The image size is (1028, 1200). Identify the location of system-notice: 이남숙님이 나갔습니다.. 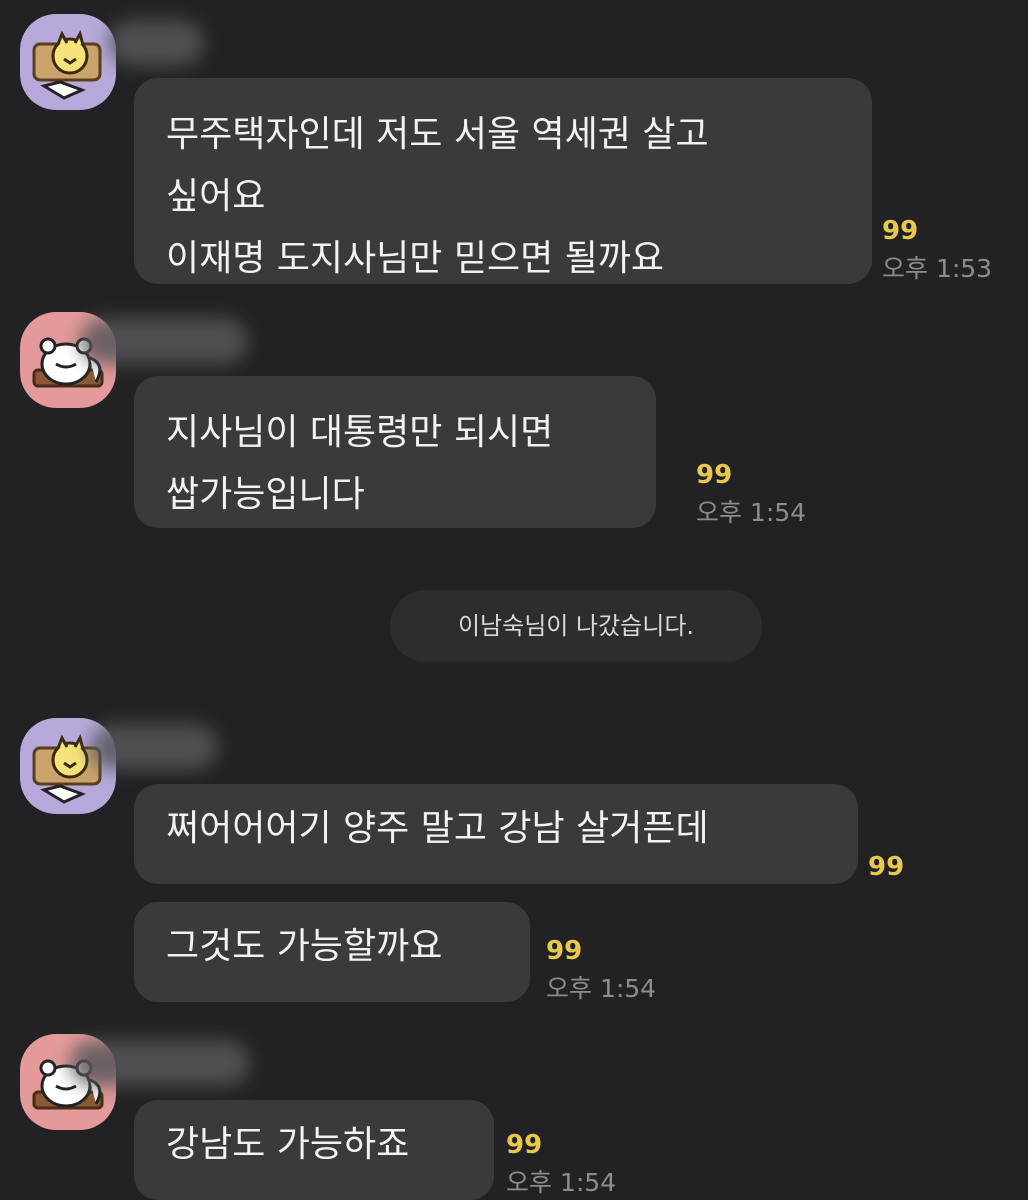
(576, 626).